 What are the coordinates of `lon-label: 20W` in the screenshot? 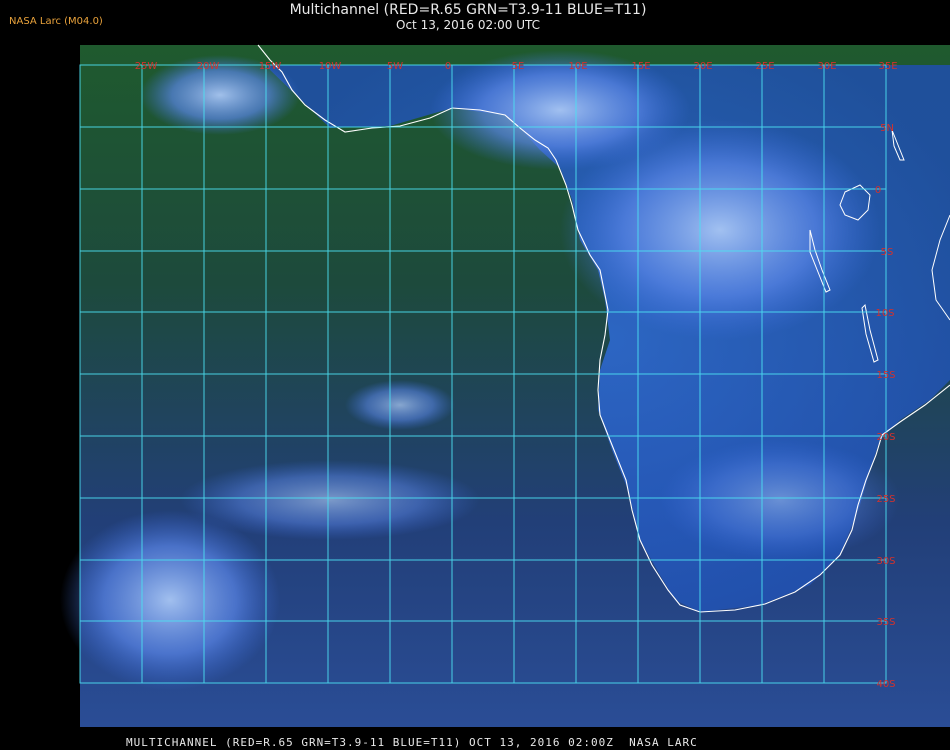 It's located at (208, 66).